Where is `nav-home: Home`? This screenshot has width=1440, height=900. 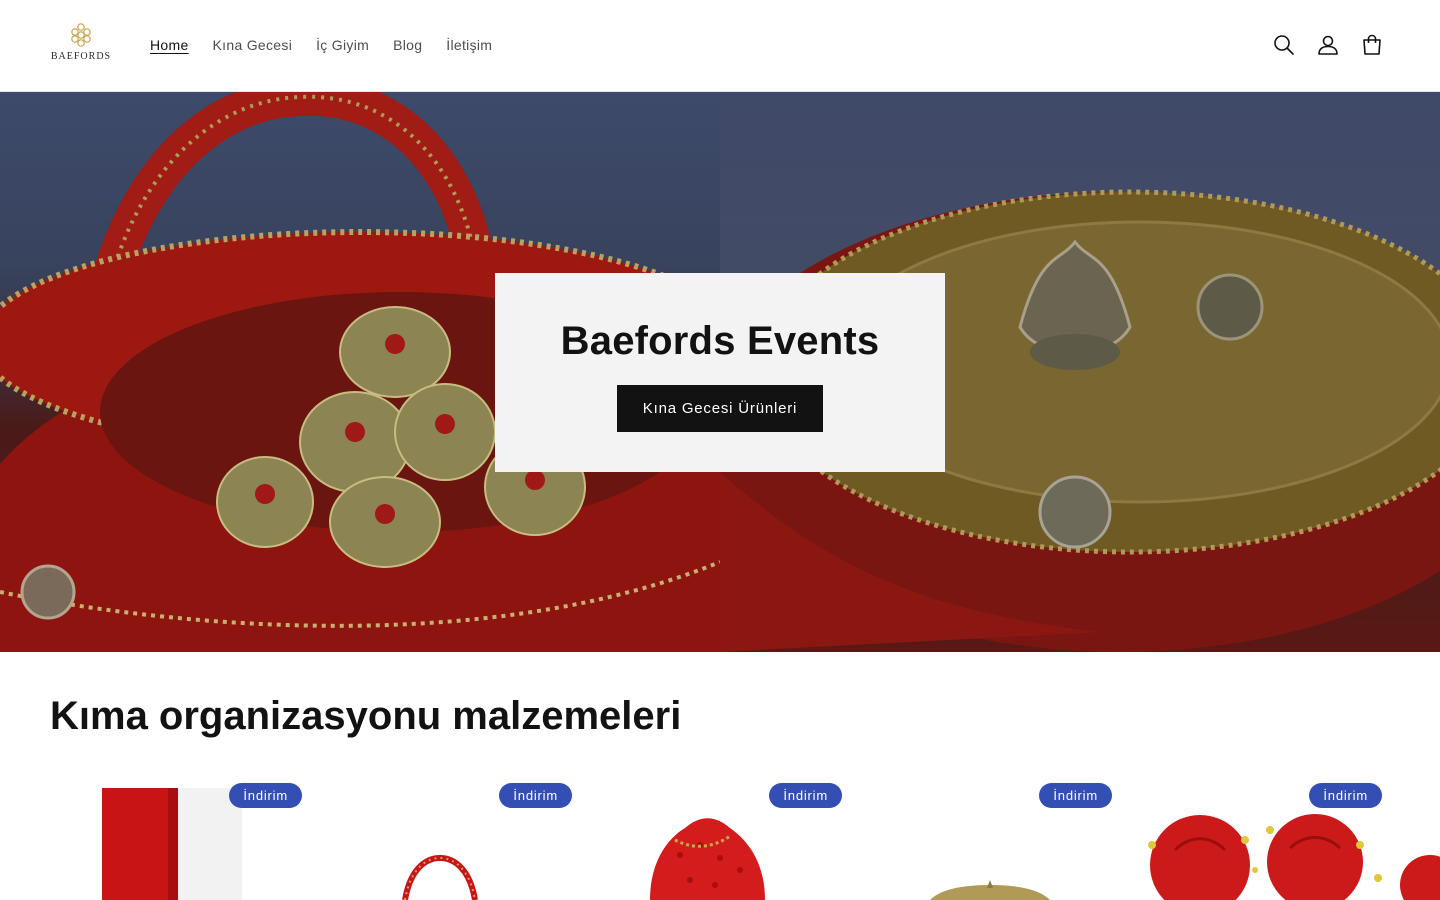
nav-home: Home is located at coordinates (169, 45).